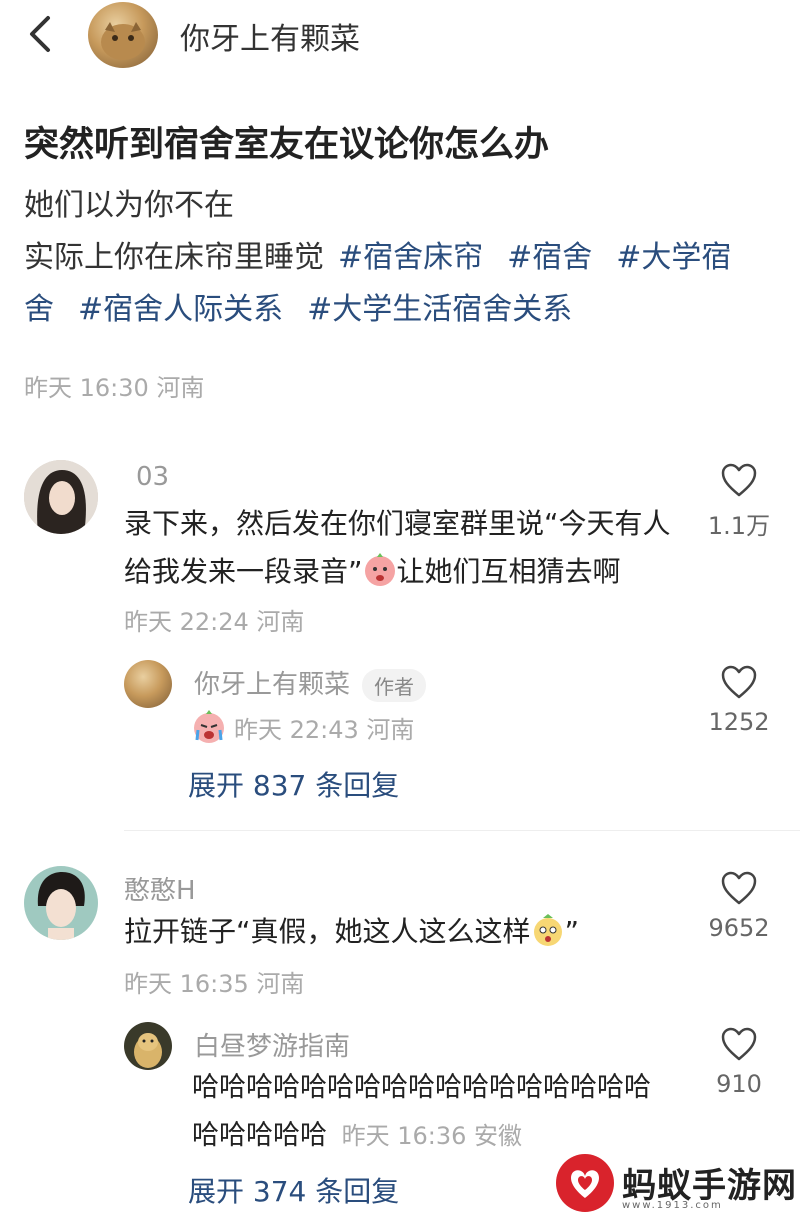 The height and width of the screenshot is (1222, 800). Describe the element at coordinates (327, 931) in the screenshot. I see `comment-text-part: 拉开链子“真假，她这人这么这样` at that location.